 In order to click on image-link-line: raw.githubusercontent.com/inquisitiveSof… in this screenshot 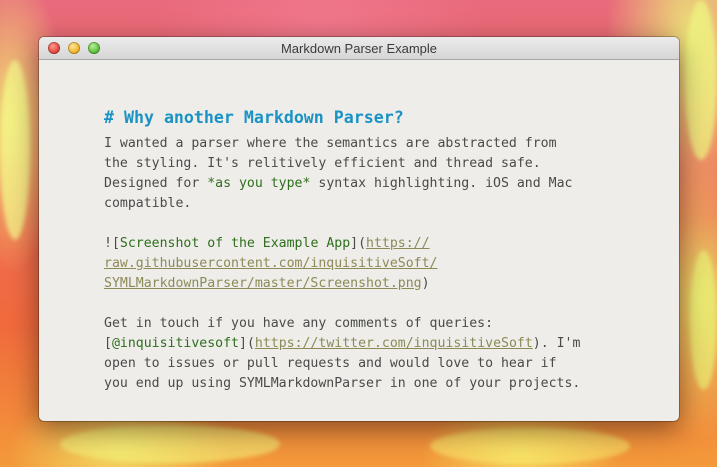, I will do `click(391, 264)`.